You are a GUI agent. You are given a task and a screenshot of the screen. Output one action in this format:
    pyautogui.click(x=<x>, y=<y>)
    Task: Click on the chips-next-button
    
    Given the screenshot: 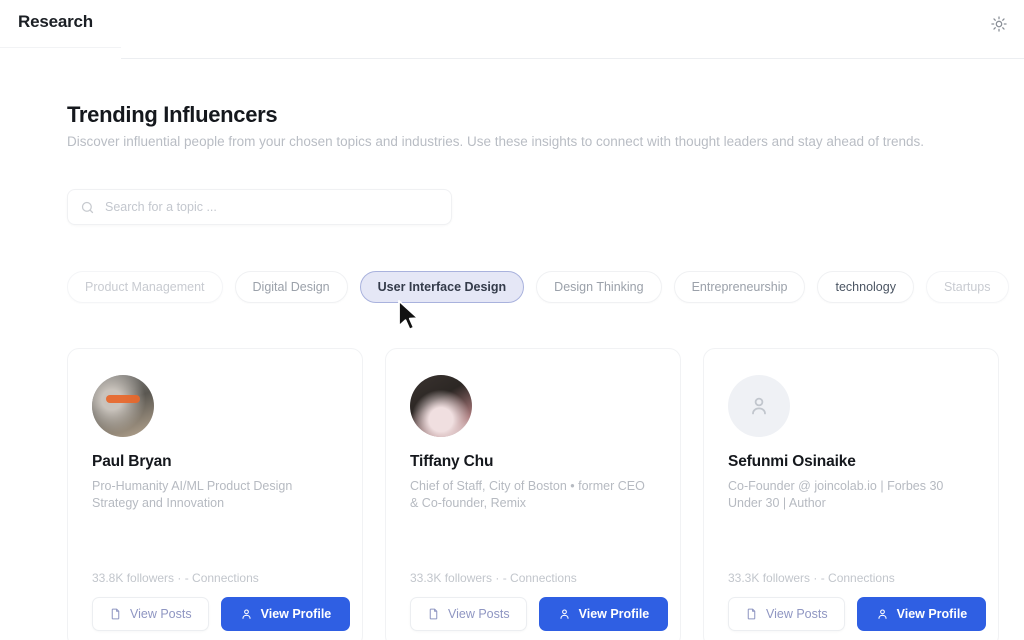 What is the action you would take?
    pyautogui.click(x=1022, y=287)
    